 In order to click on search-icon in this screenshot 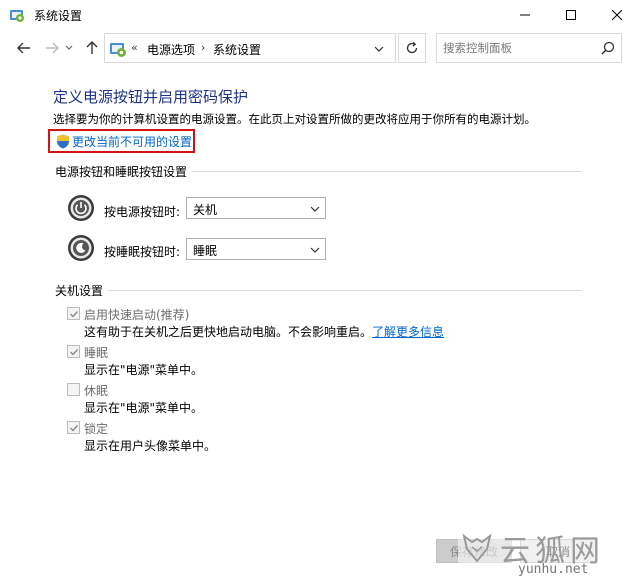, I will do `click(608, 48)`.